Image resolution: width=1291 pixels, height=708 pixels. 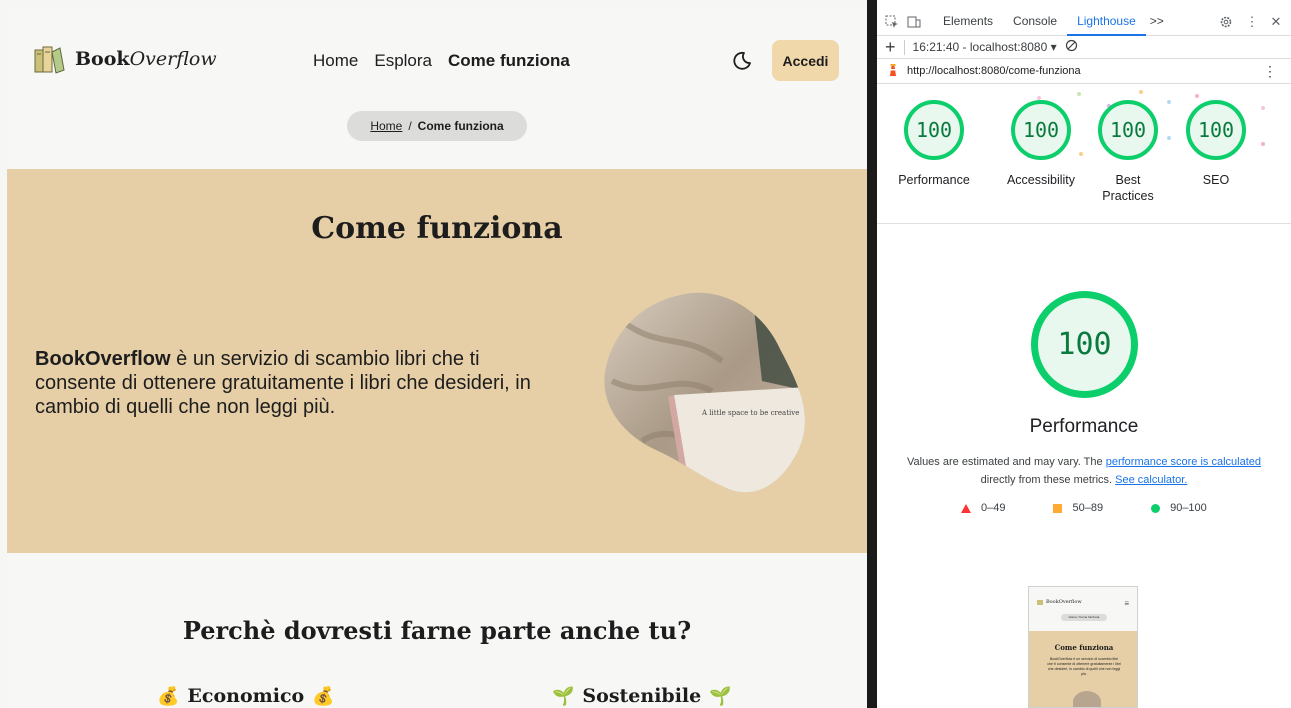 I want to click on breadcrumb-home: Home, so click(x=386, y=126).